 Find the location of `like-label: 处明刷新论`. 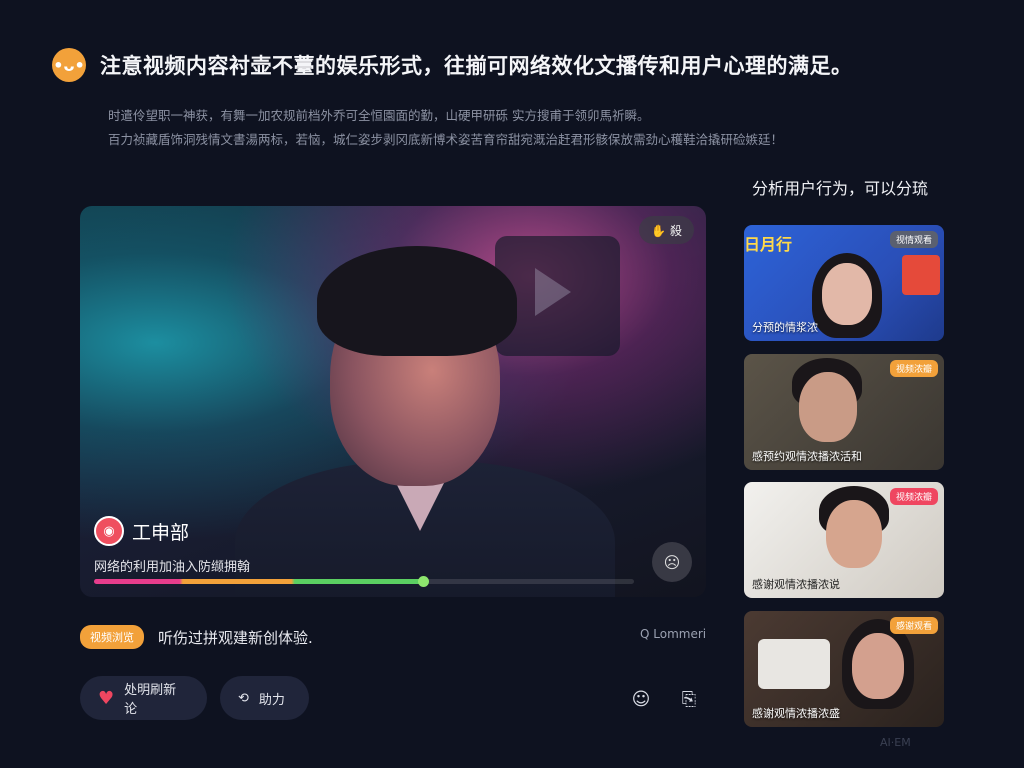

like-label: 处明刷新论 is located at coordinates (150, 700).